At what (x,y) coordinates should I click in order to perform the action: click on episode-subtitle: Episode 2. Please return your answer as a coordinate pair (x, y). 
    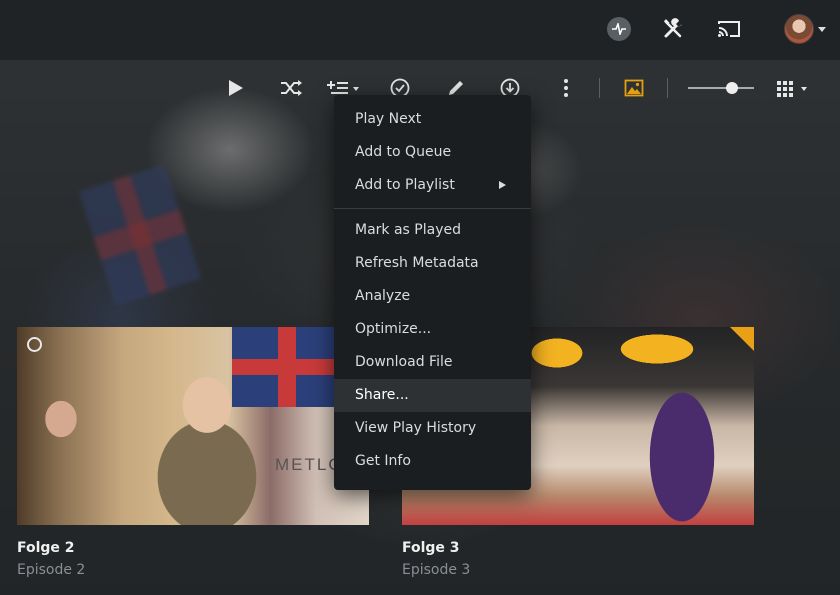
    Looking at the image, I should click on (51, 570).